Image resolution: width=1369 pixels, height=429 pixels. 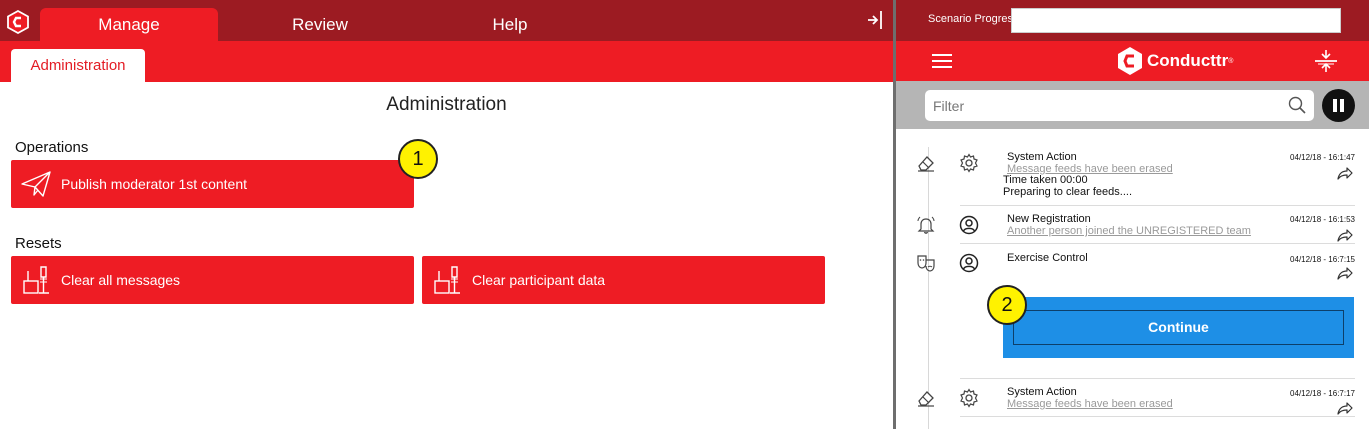 I want to click on filter-bar, so click(x=1132, y=105).